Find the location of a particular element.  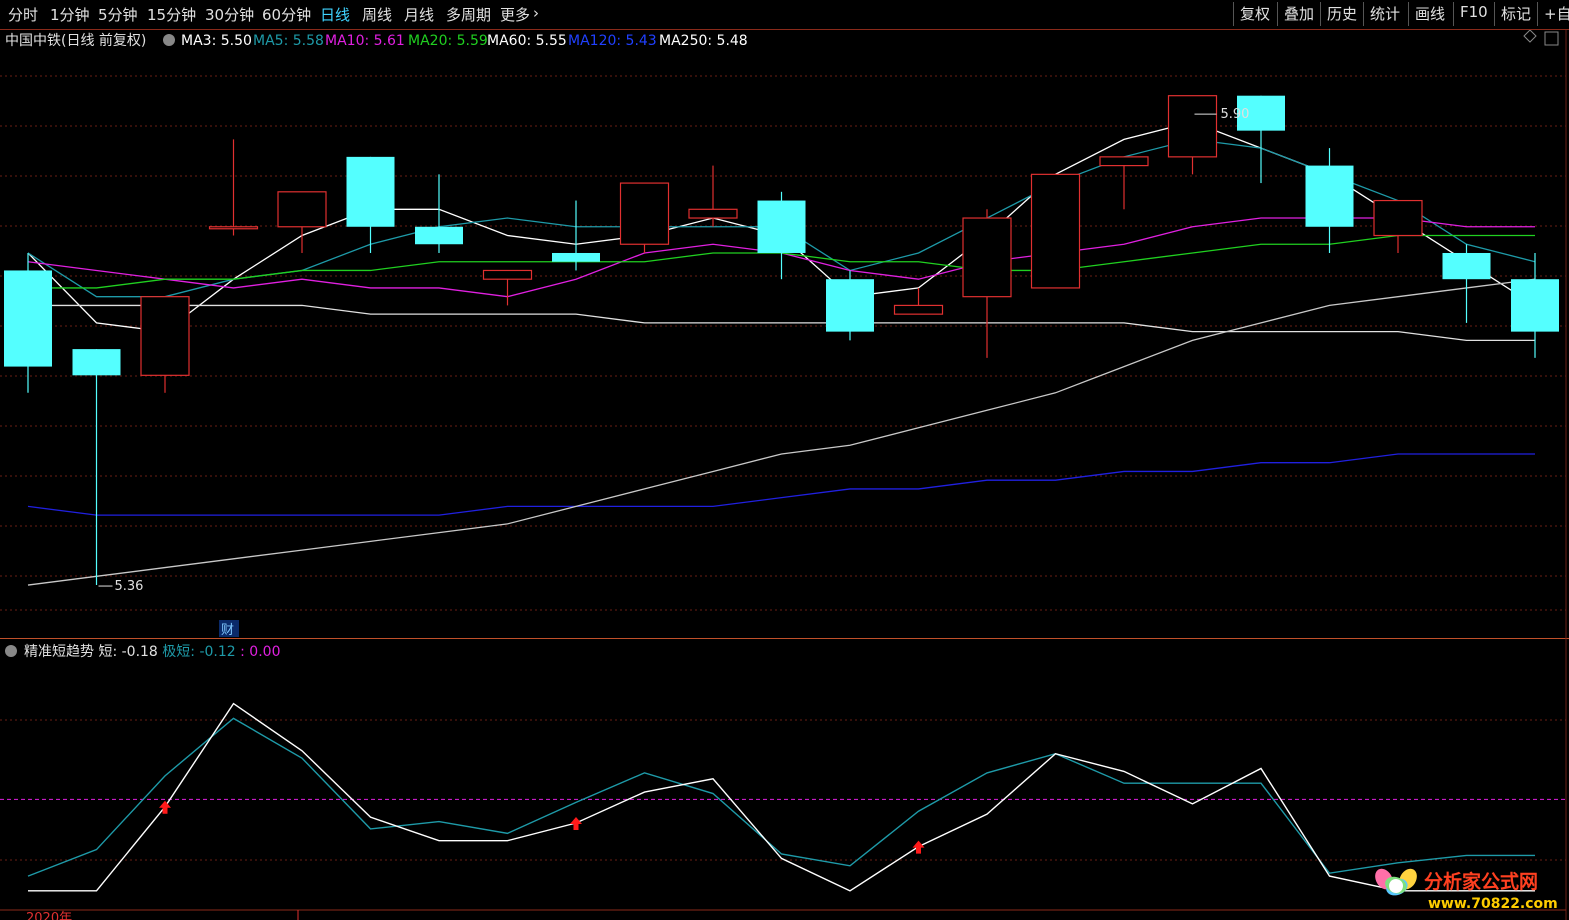

ma-label-ma250: MA250: 5.48 is located at coordinates (703, 41).